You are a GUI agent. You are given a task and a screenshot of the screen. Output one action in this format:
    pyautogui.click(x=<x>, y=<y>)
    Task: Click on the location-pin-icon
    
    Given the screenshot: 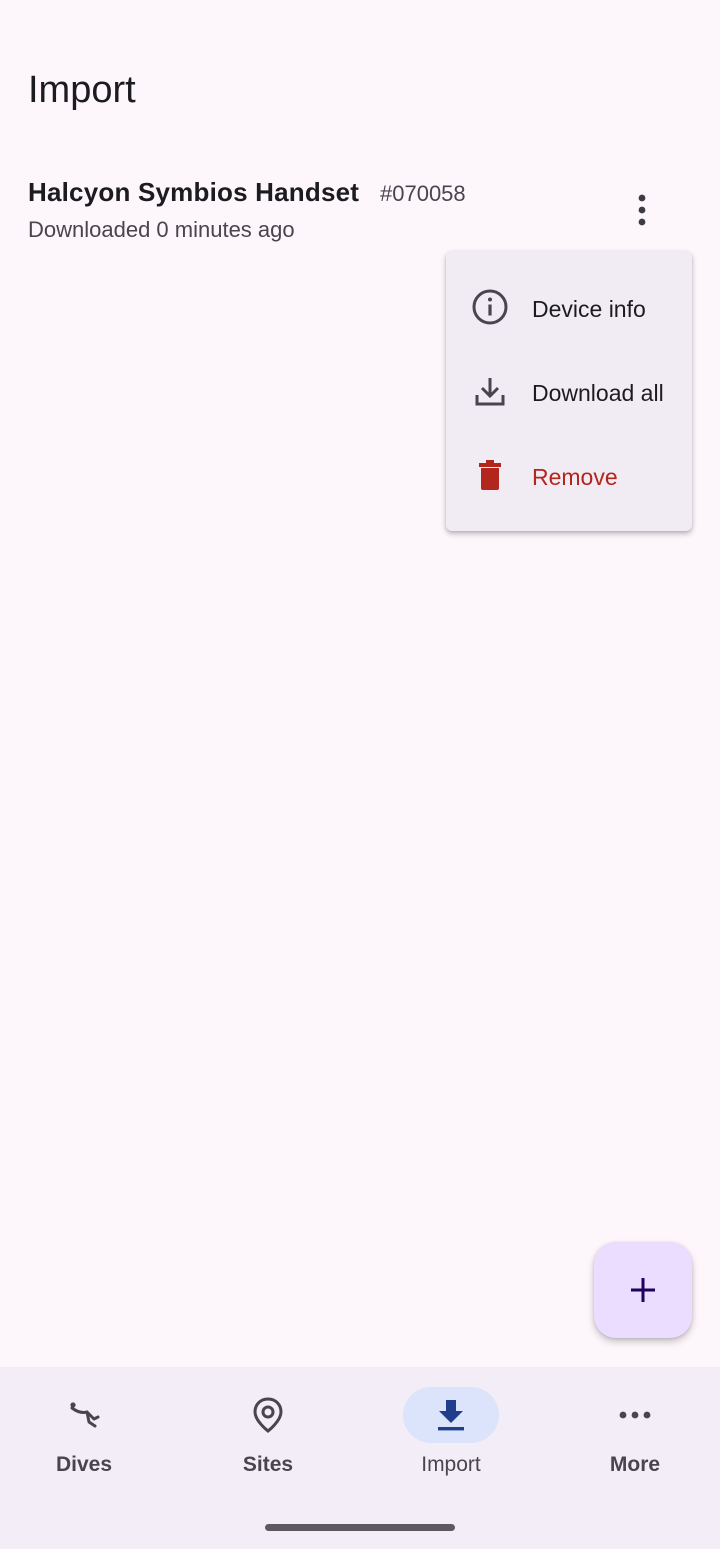 What is the action you would take?
    pyautogui.click(x=268, y=1415)
    